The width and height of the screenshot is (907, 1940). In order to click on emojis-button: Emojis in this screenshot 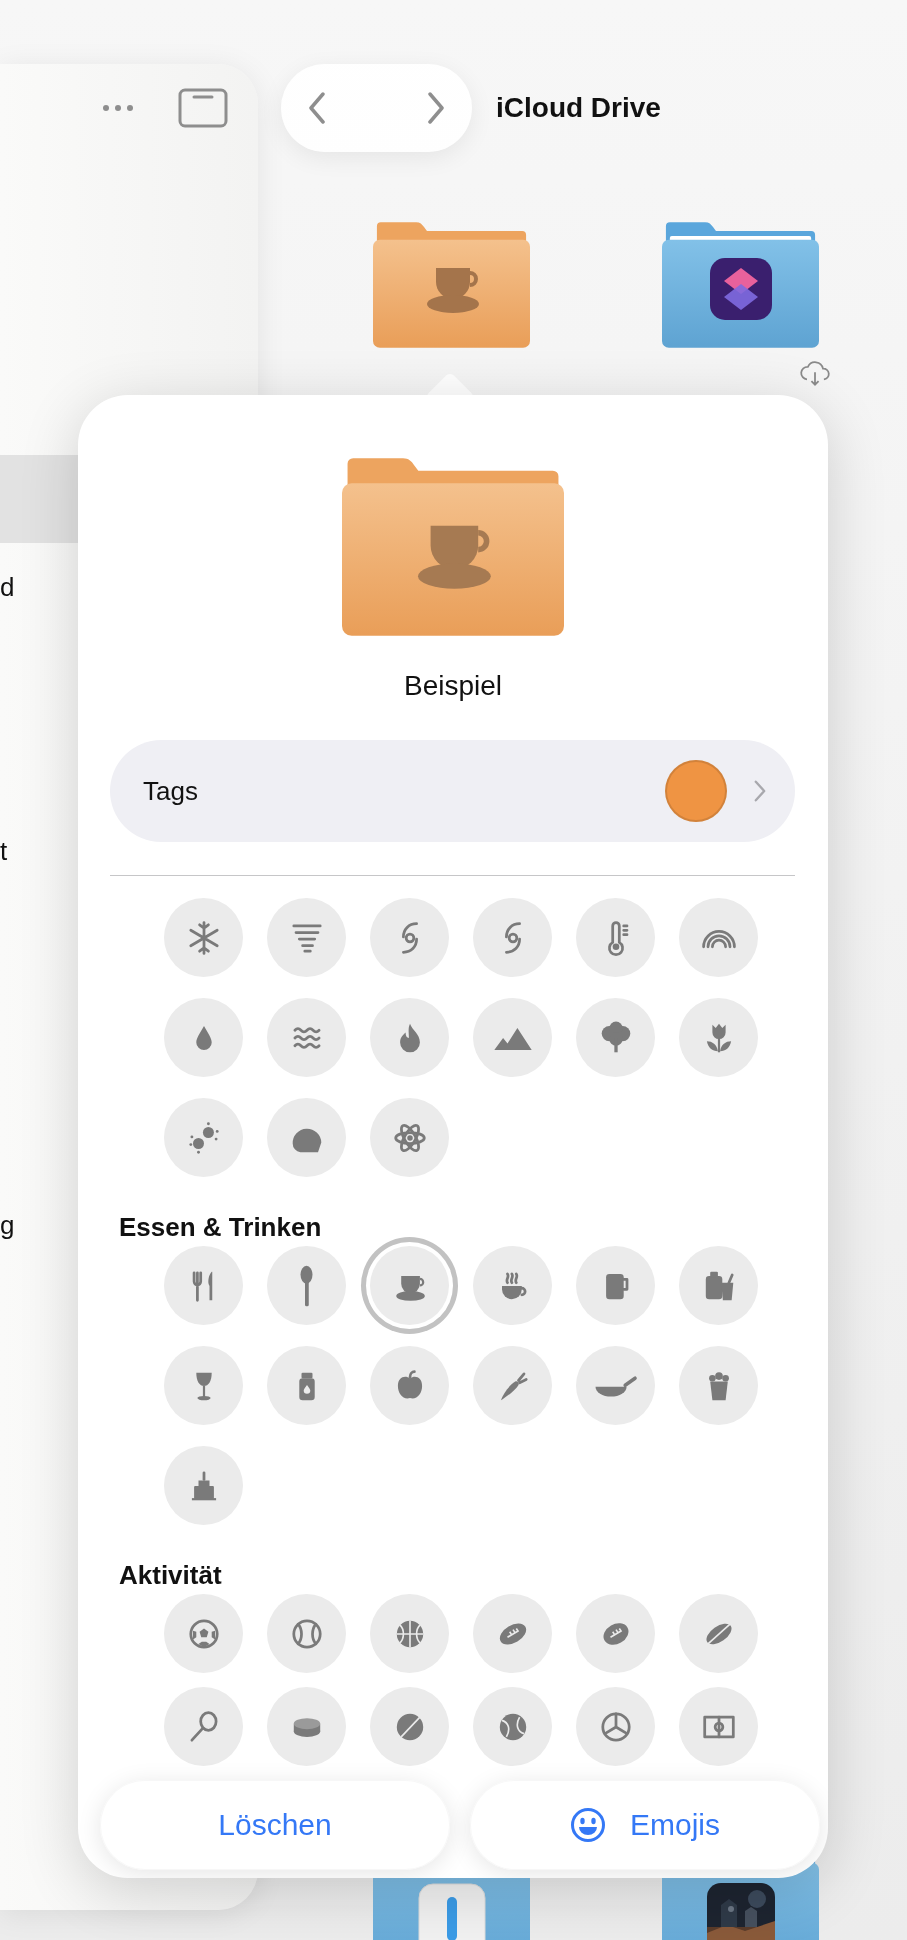, I will do `click(645, 1825)`.